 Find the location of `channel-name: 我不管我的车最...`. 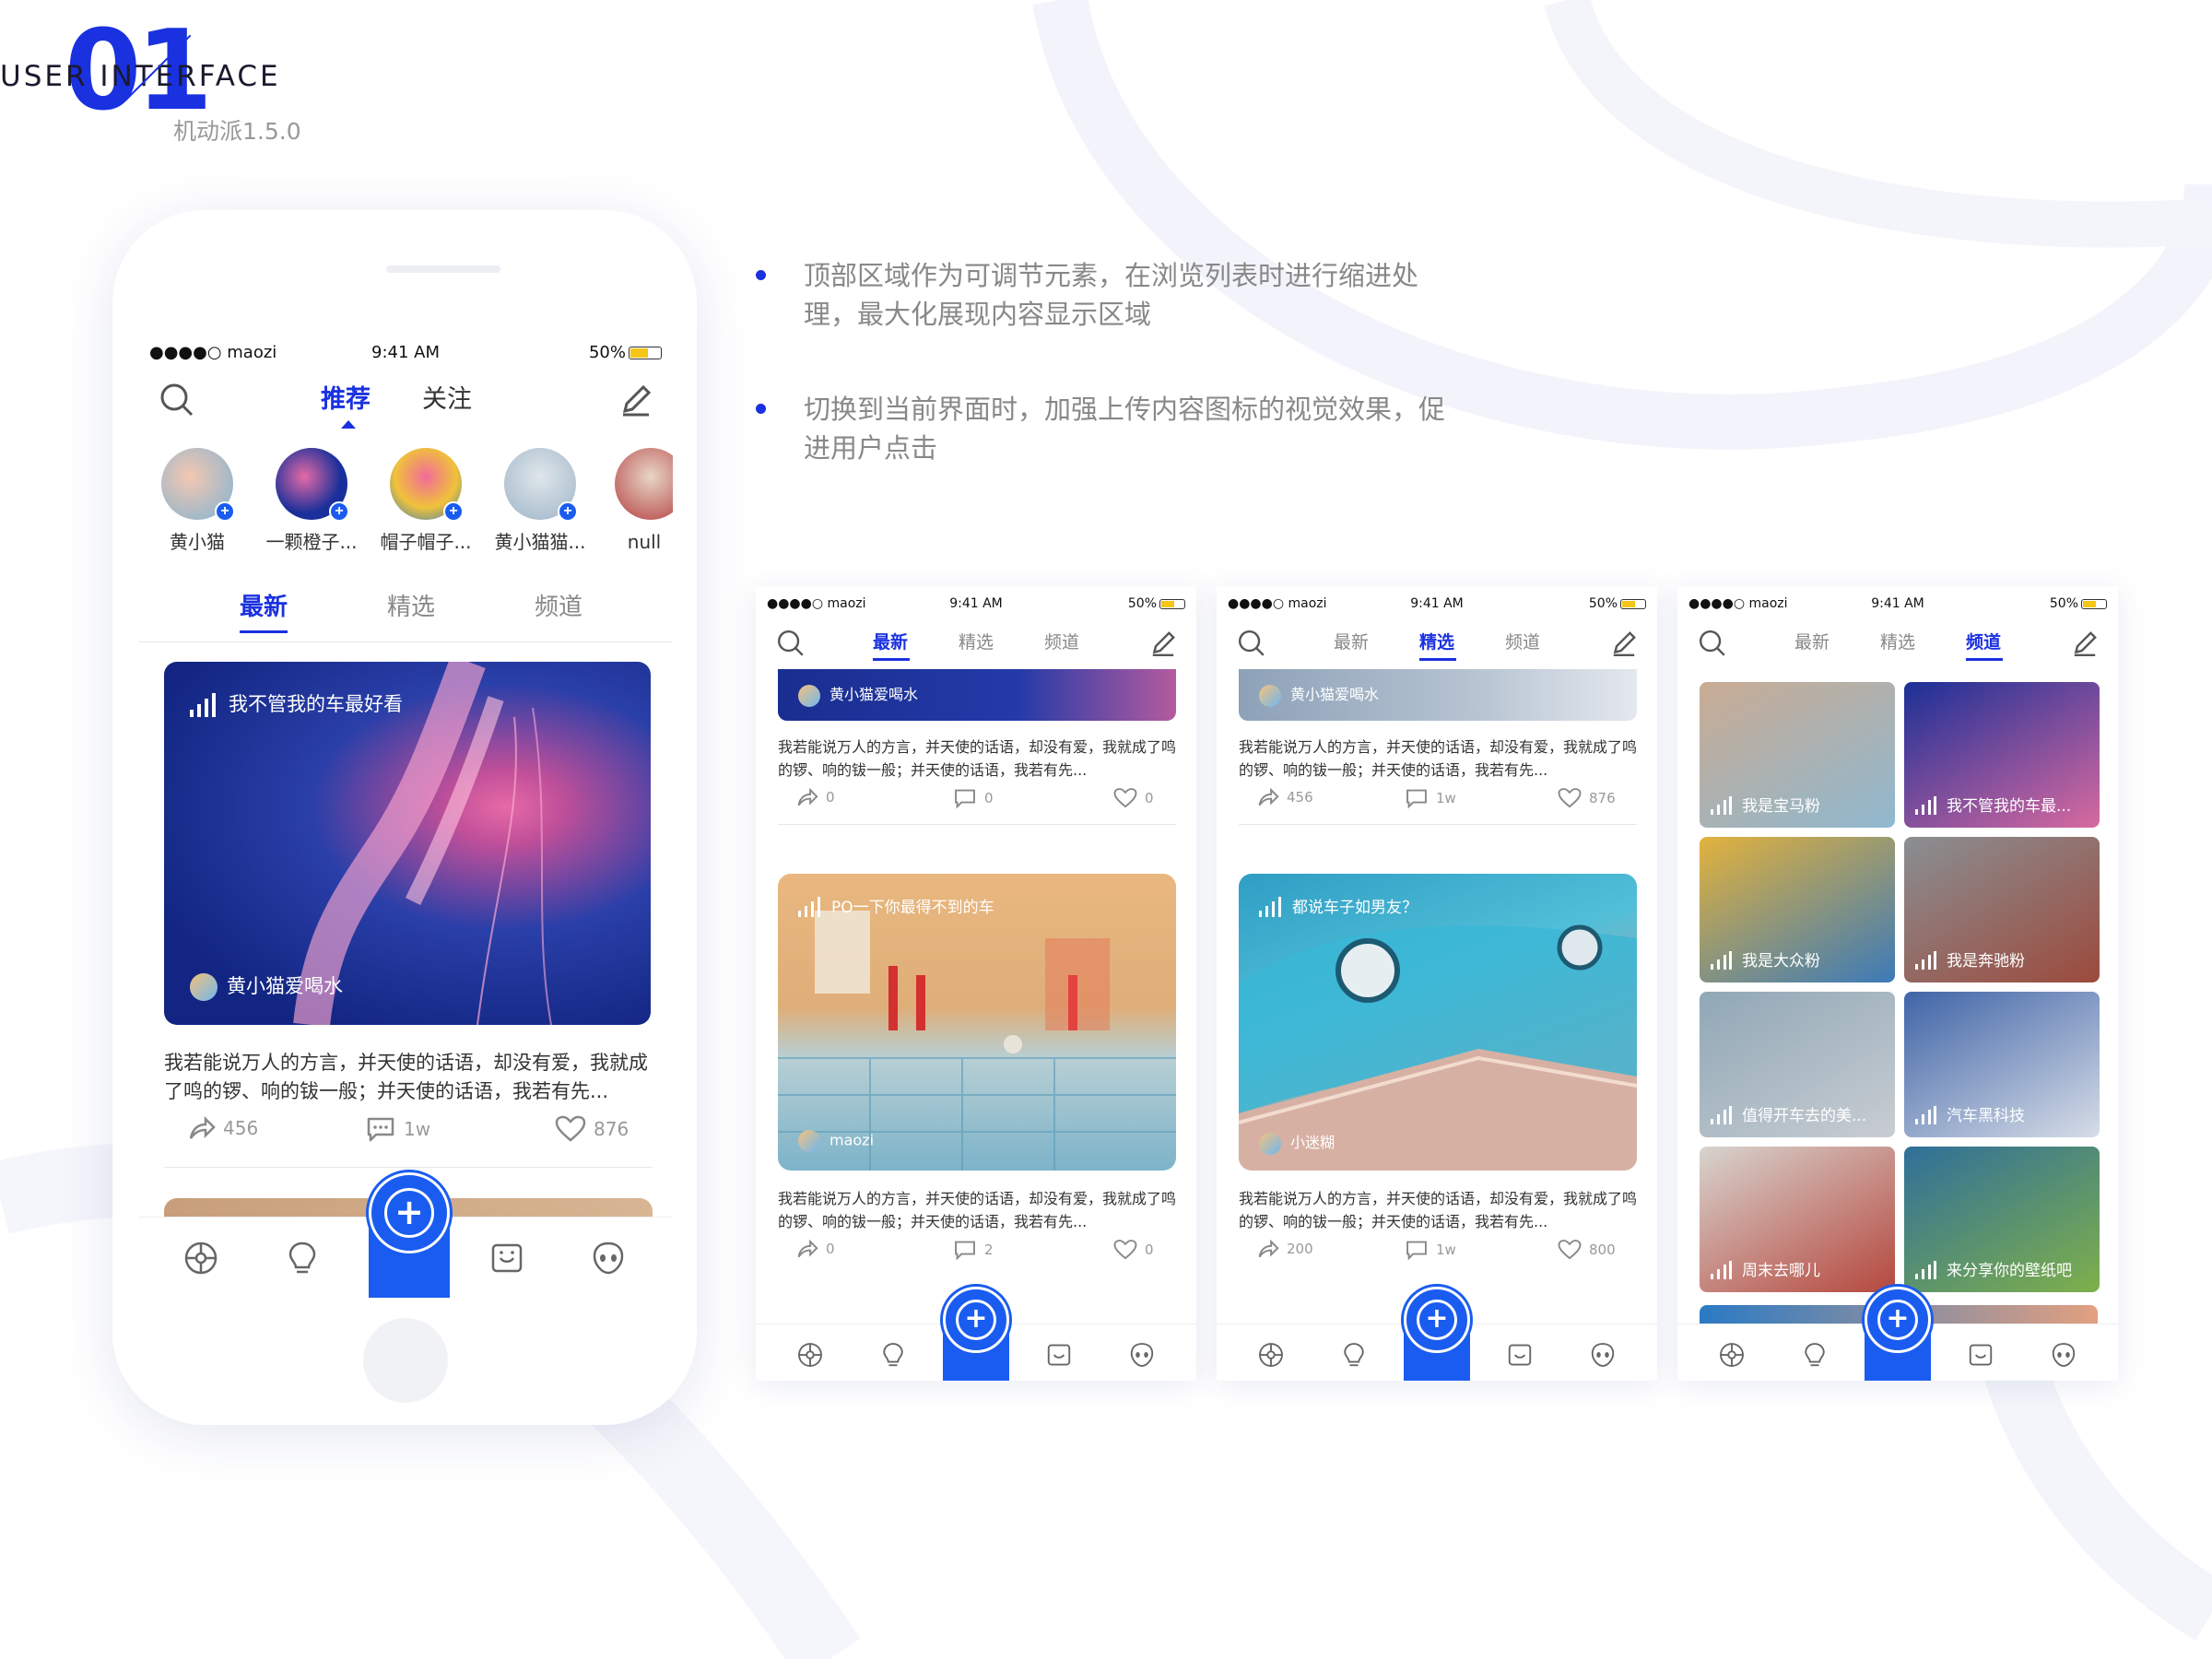

channel-name: 我不管我的车最... is located at coordinates (2009, 806).